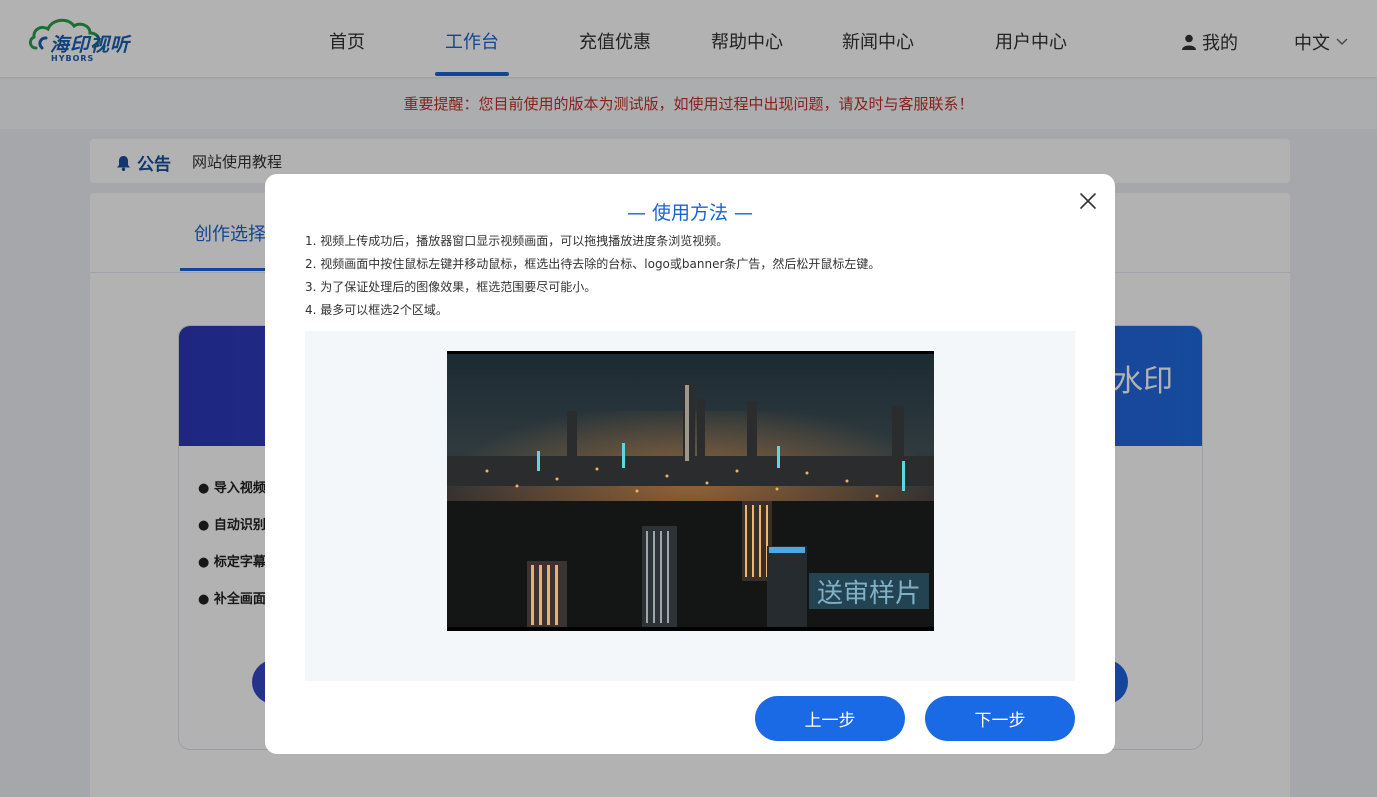  What do you see at coordinates (690, 213) in the screenshot?
I see `modal-title: — 使用方法 —` at bounding box center [690, 213].